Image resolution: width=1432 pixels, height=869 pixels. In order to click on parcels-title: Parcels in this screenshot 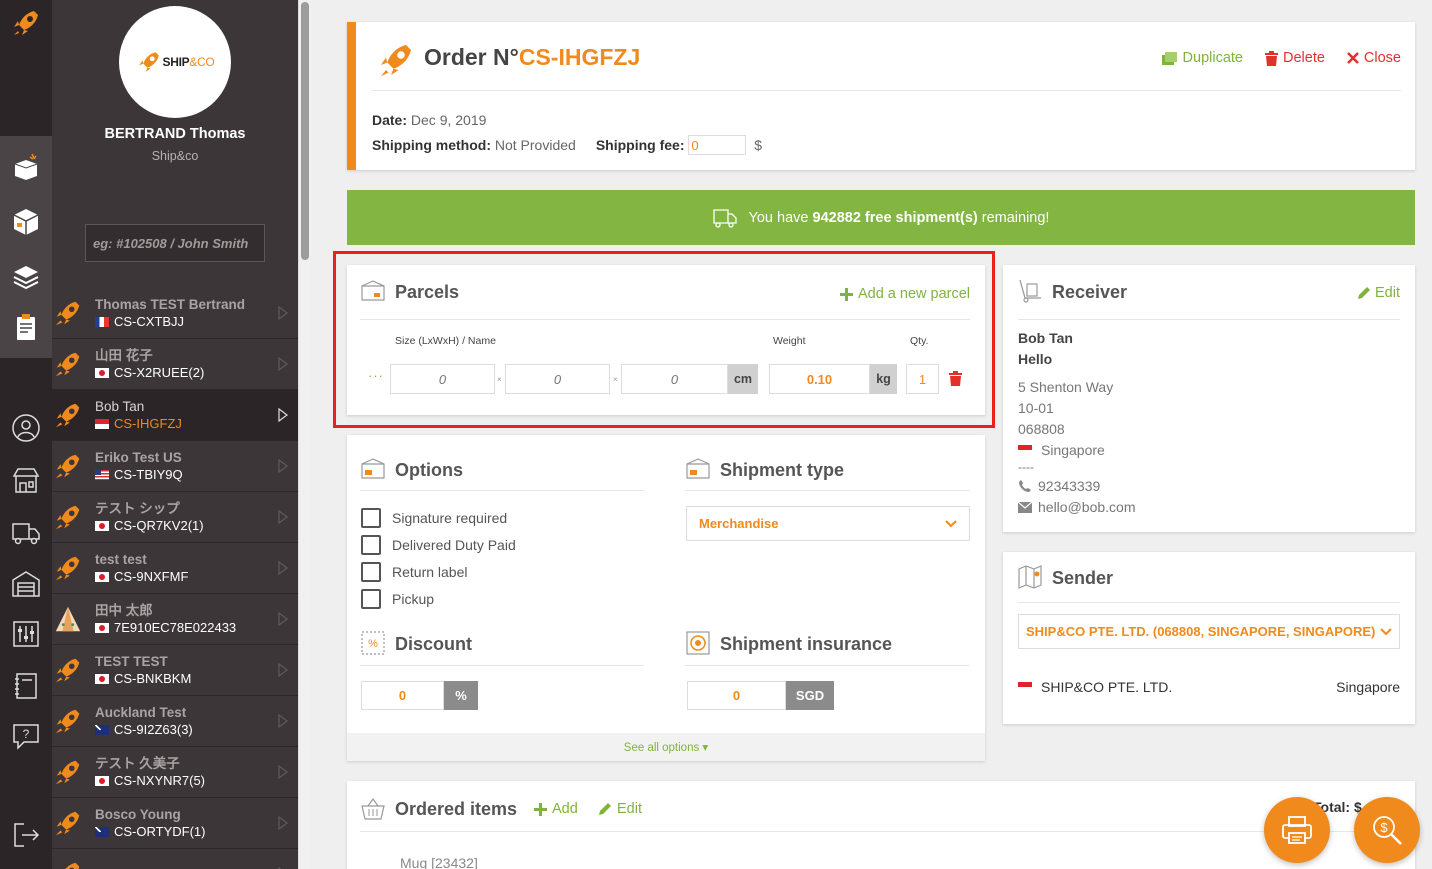, I will do `click(427, 292)`.